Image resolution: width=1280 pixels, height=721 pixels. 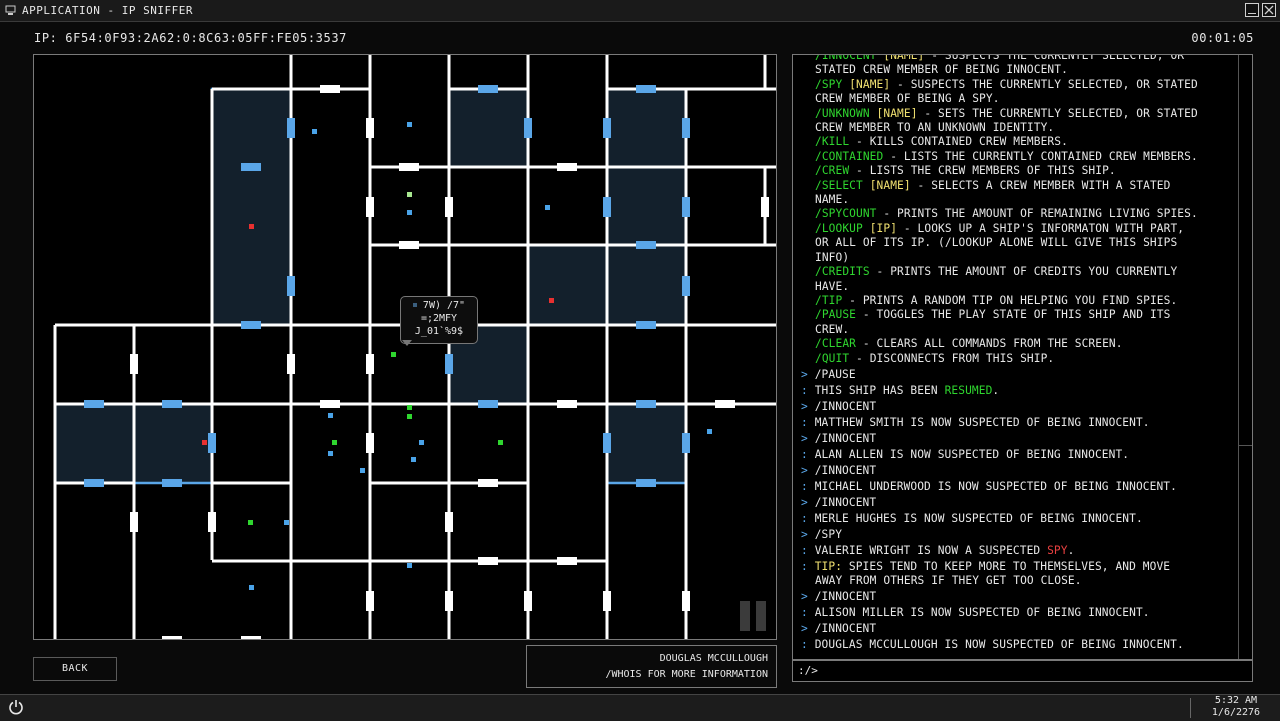 What do you see at coordinates (1245, 250) in the screenshot?
I see `scrollbar-thumb` at bounding box center [1245, 250].